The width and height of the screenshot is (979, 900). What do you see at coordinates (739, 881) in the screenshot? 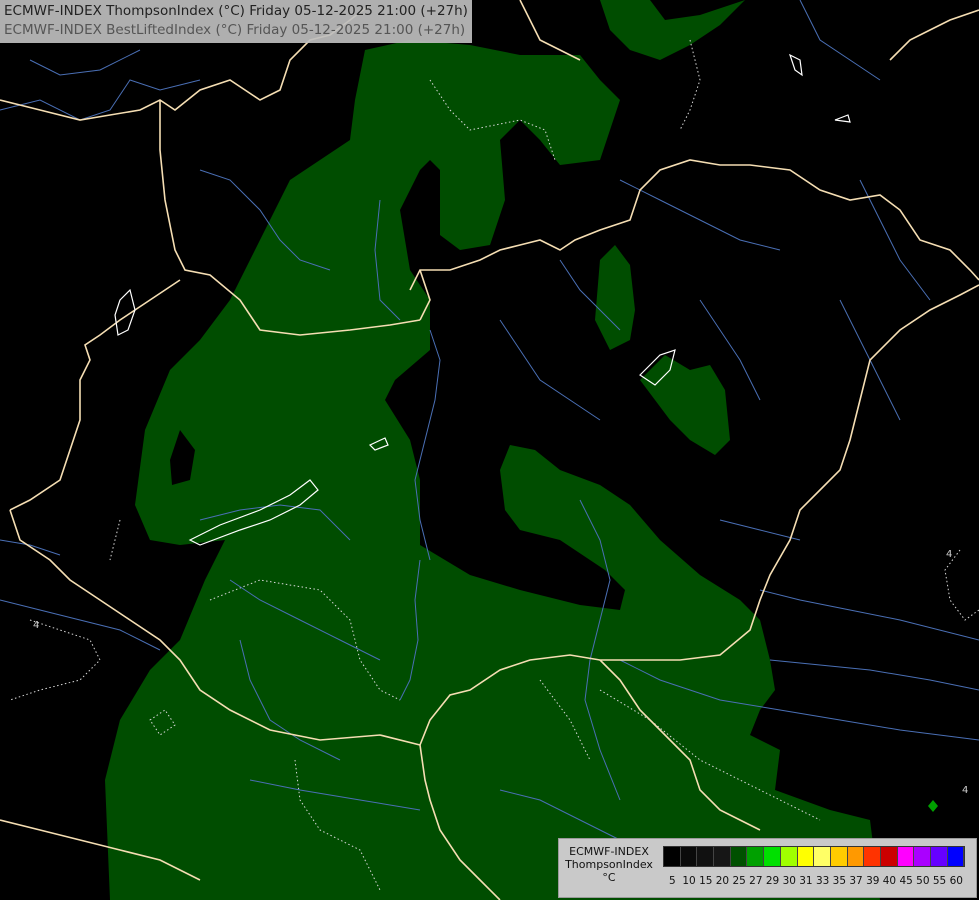
I see `legend-tick-label: 25` at bounding box center [739, 881].